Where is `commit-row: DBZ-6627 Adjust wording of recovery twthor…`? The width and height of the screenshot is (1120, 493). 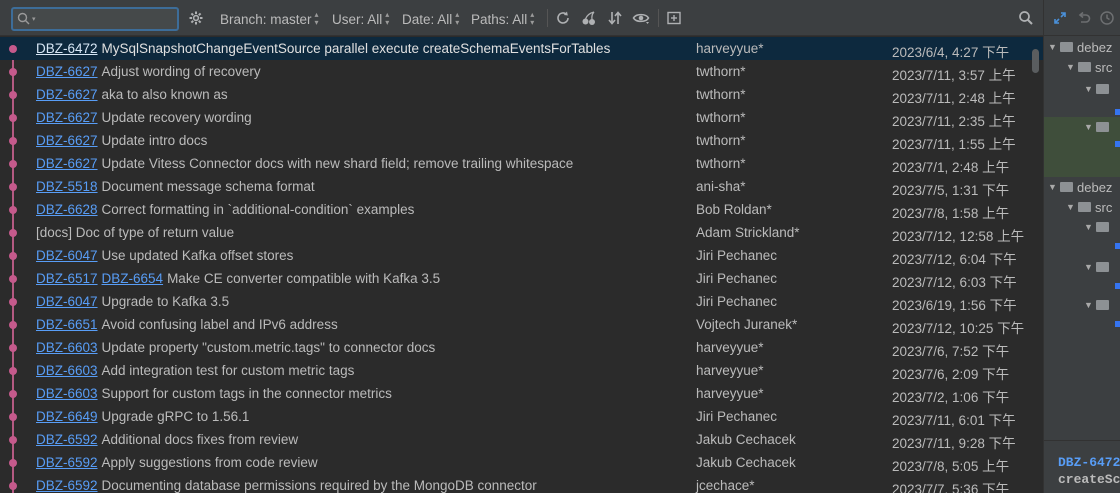
commit-row: DBZ-6627 Adjust wording of recovery twthor… is located at coordinates (521, 71).